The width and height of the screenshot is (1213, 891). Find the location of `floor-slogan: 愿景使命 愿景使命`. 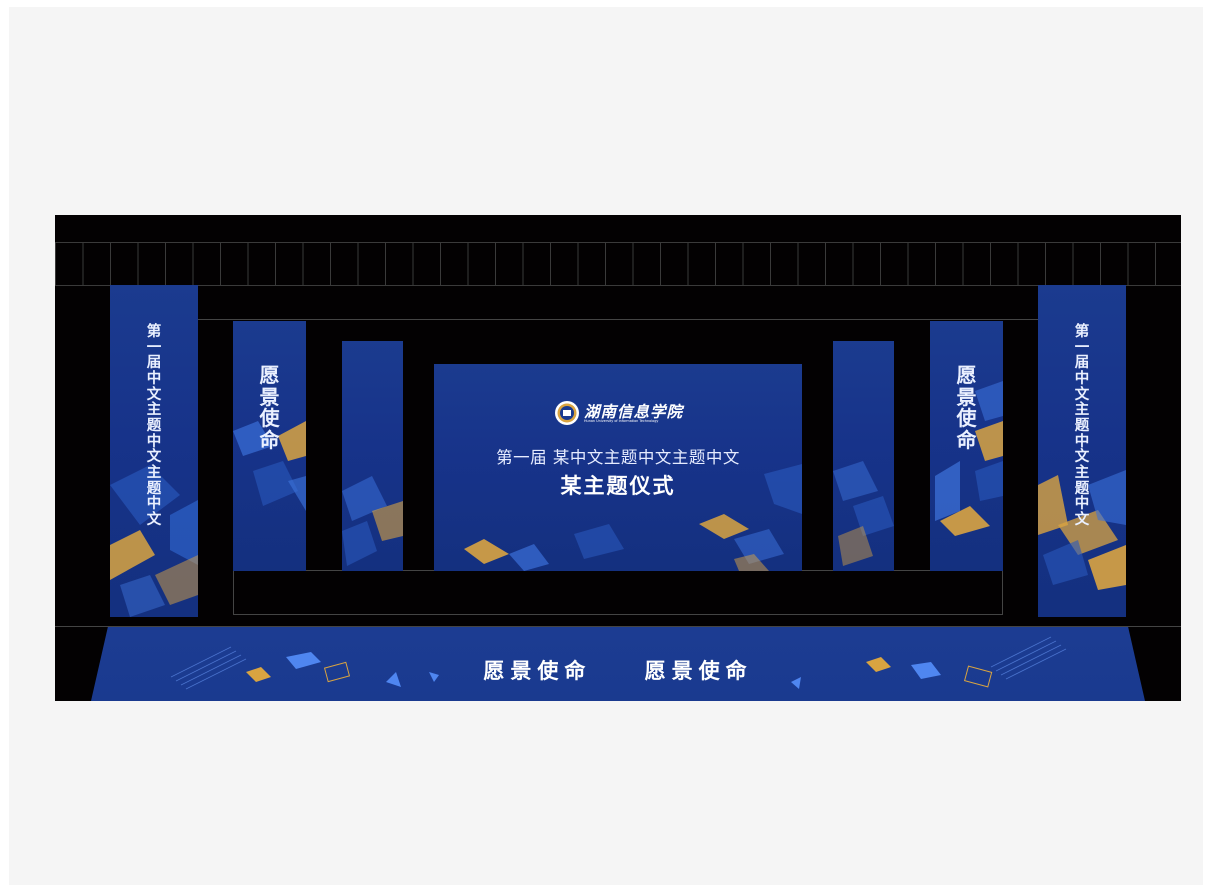

floor-slogan: 愿景使命 愿景使命 is located at coordinates (618, 670).